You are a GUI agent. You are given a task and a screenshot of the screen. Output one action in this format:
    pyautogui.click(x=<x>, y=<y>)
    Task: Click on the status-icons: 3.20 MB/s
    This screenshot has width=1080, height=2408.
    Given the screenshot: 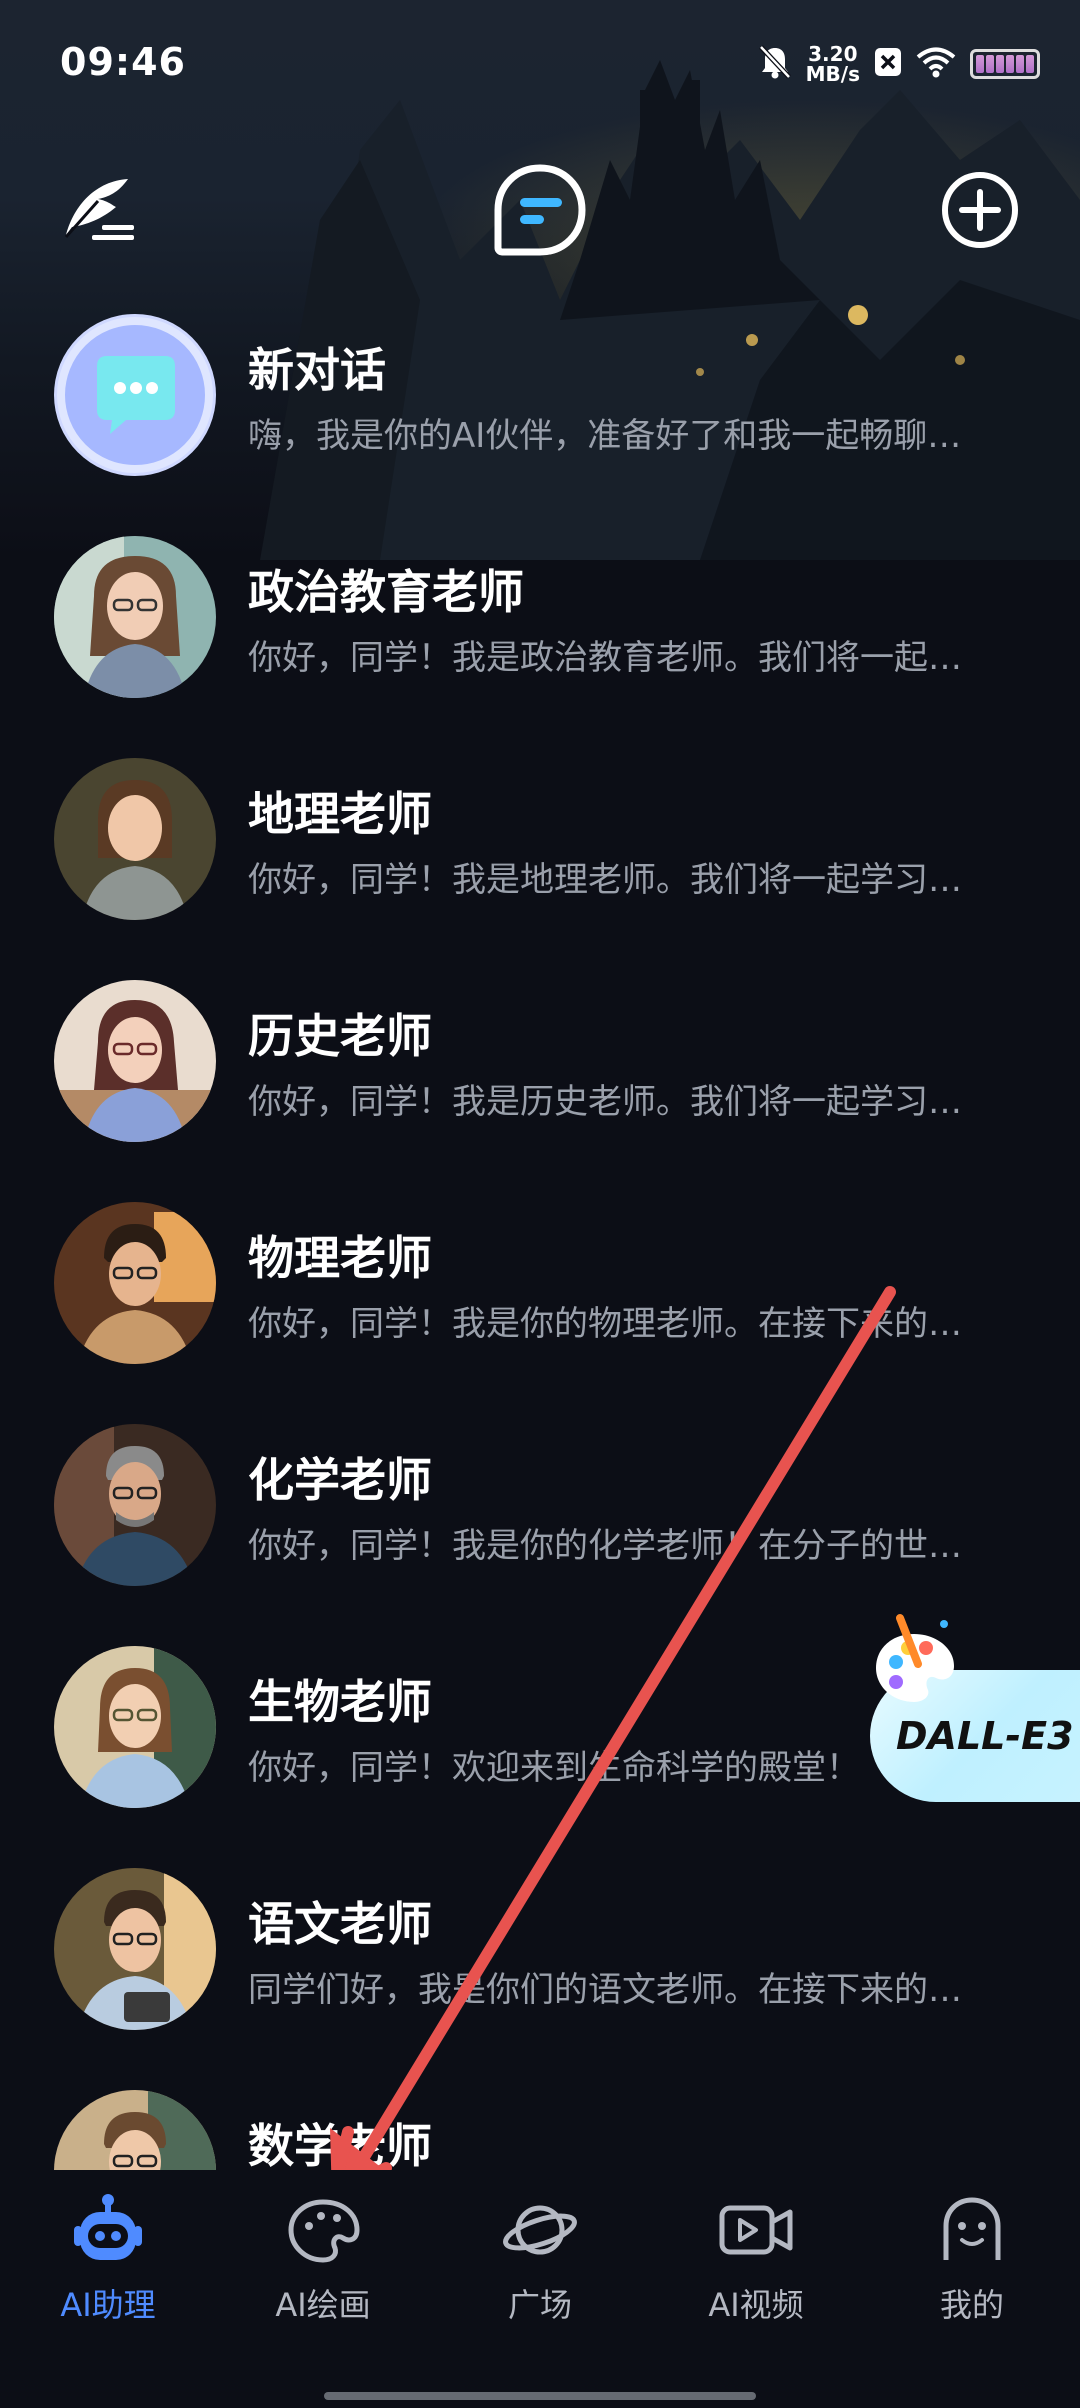 What is the action you would take?
    pyautogui.click(x=899, y=64)
    